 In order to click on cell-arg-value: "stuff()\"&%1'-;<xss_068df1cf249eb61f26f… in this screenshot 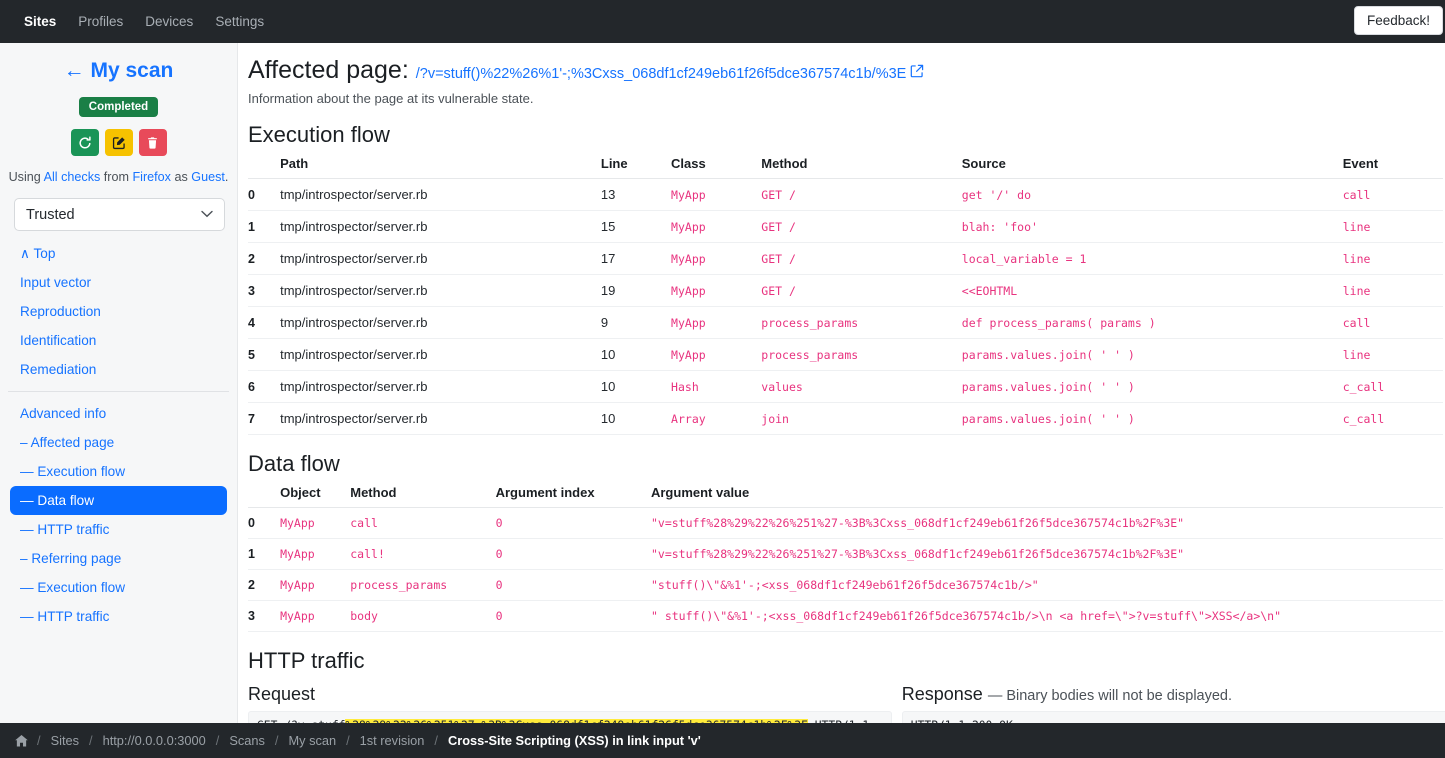, I will do `click(1046, 585)`.